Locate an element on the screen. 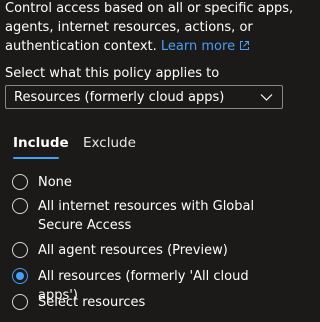 The height and width of the screenshot is (322, 320). option-all-agent-resources-label: All agent resources (Preview) is located at coordinates (133, 250).